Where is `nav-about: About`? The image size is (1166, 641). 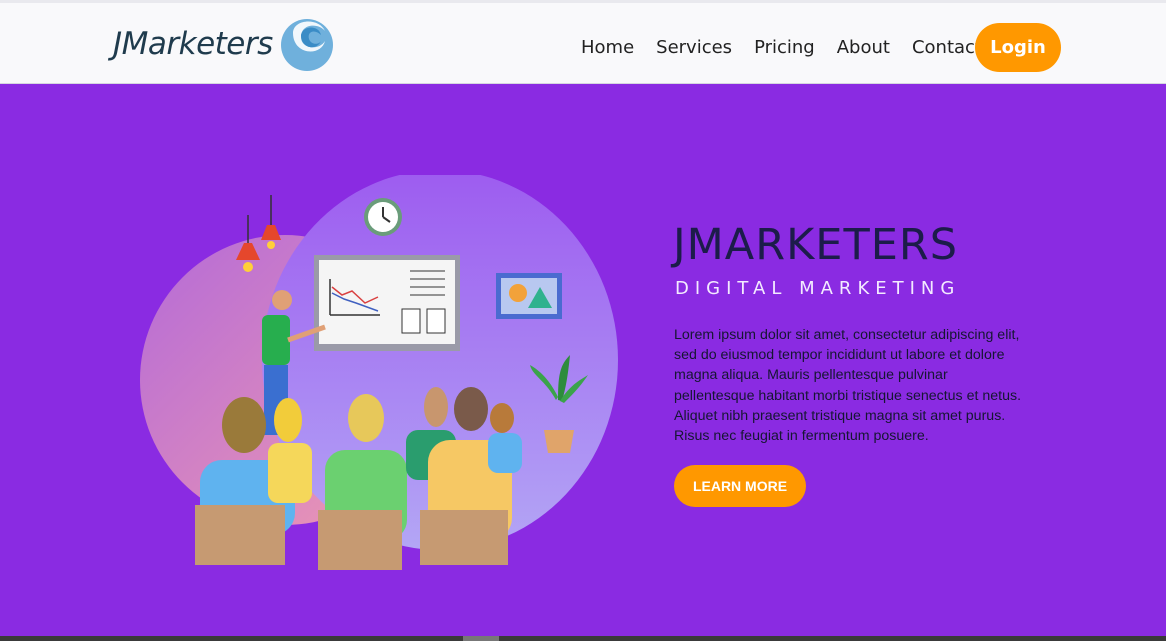
nav-about: About is located at coordinates (863, 47).